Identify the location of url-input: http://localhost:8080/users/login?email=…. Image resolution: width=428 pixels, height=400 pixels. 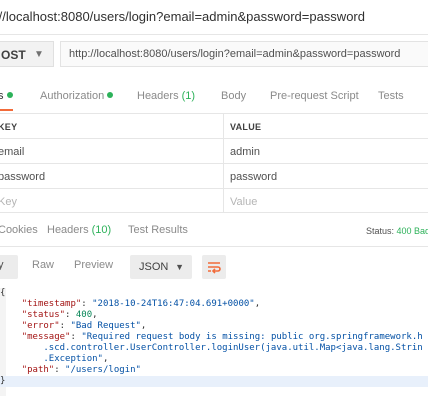
(244, 54).